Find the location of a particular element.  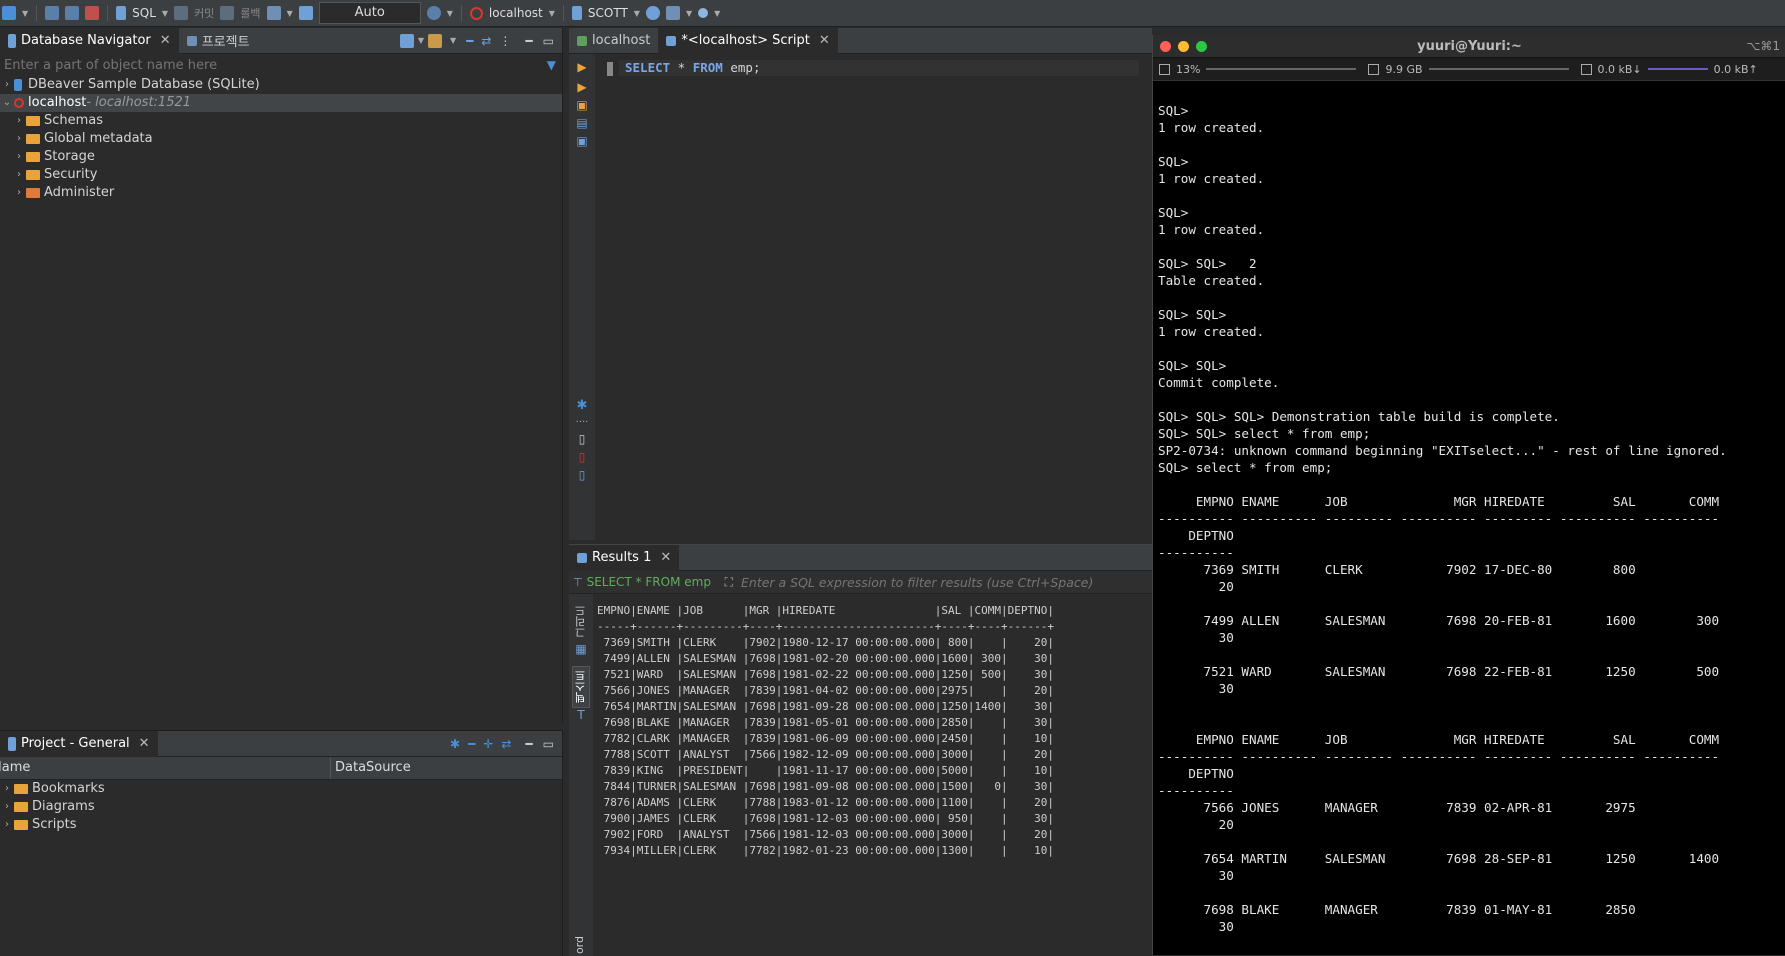

document-icon: ▯ is located at coordinates (582, 475).